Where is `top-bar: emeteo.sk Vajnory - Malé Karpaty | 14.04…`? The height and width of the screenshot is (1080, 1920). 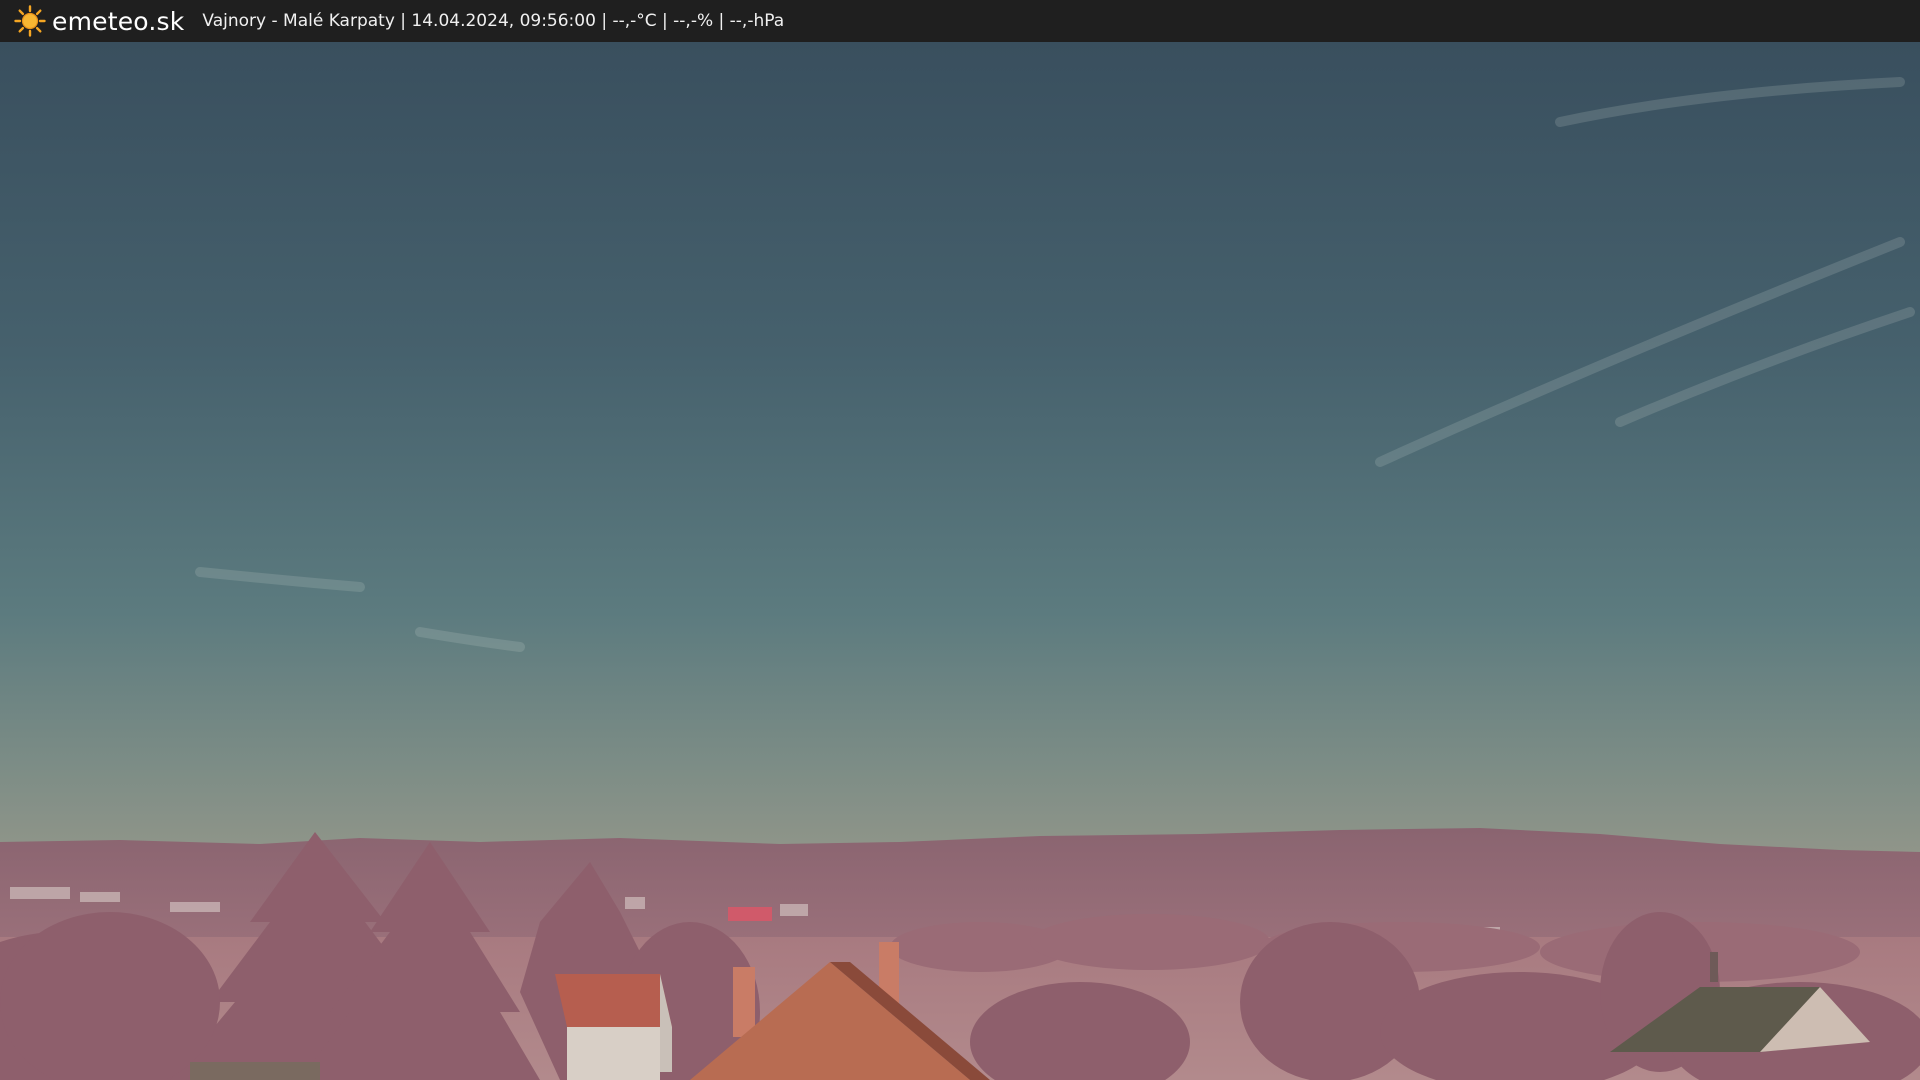
top-bar: emeteo.sk Vajnory - Malé Karpaty | 14.04… is located at coordinates (960, 21).